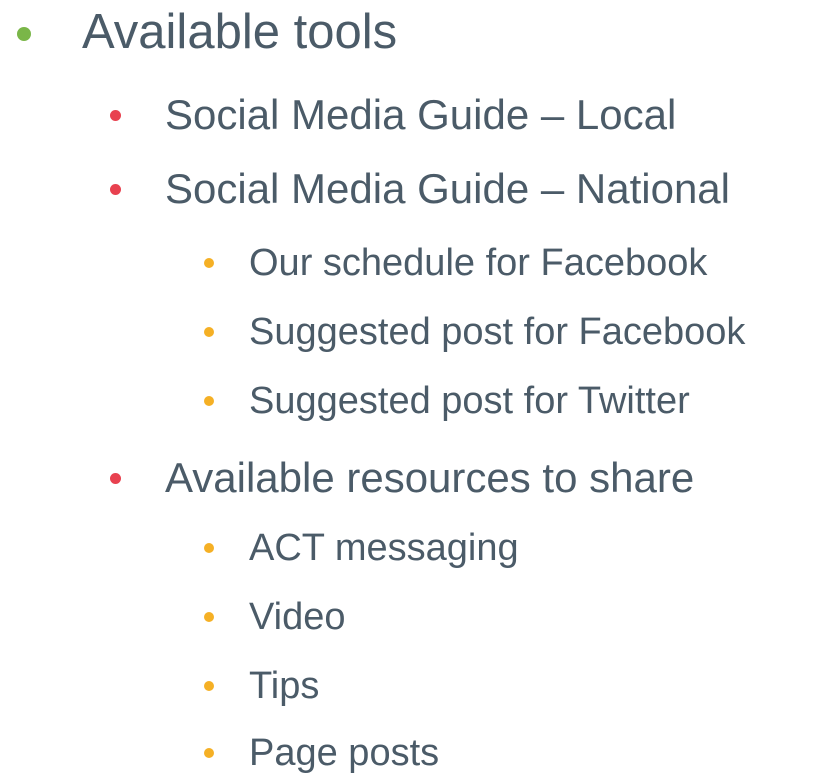 Image resolution: width=819 pixels, height=778 pixels. I want to click on bullet-text: Suggested post for Facebook, so click(497, 332).